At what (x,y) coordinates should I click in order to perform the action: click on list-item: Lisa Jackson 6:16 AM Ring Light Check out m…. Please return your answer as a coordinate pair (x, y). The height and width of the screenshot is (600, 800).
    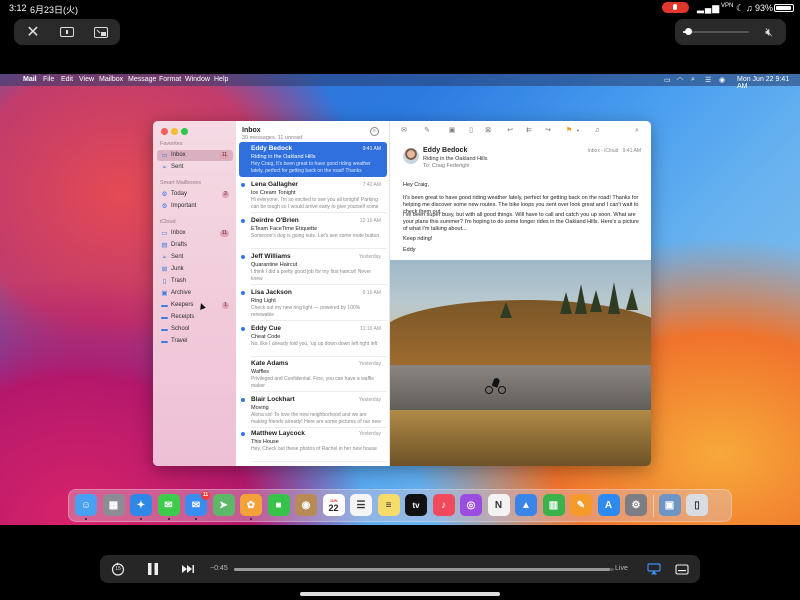
    Looking at the image, I should click on (313, 303).